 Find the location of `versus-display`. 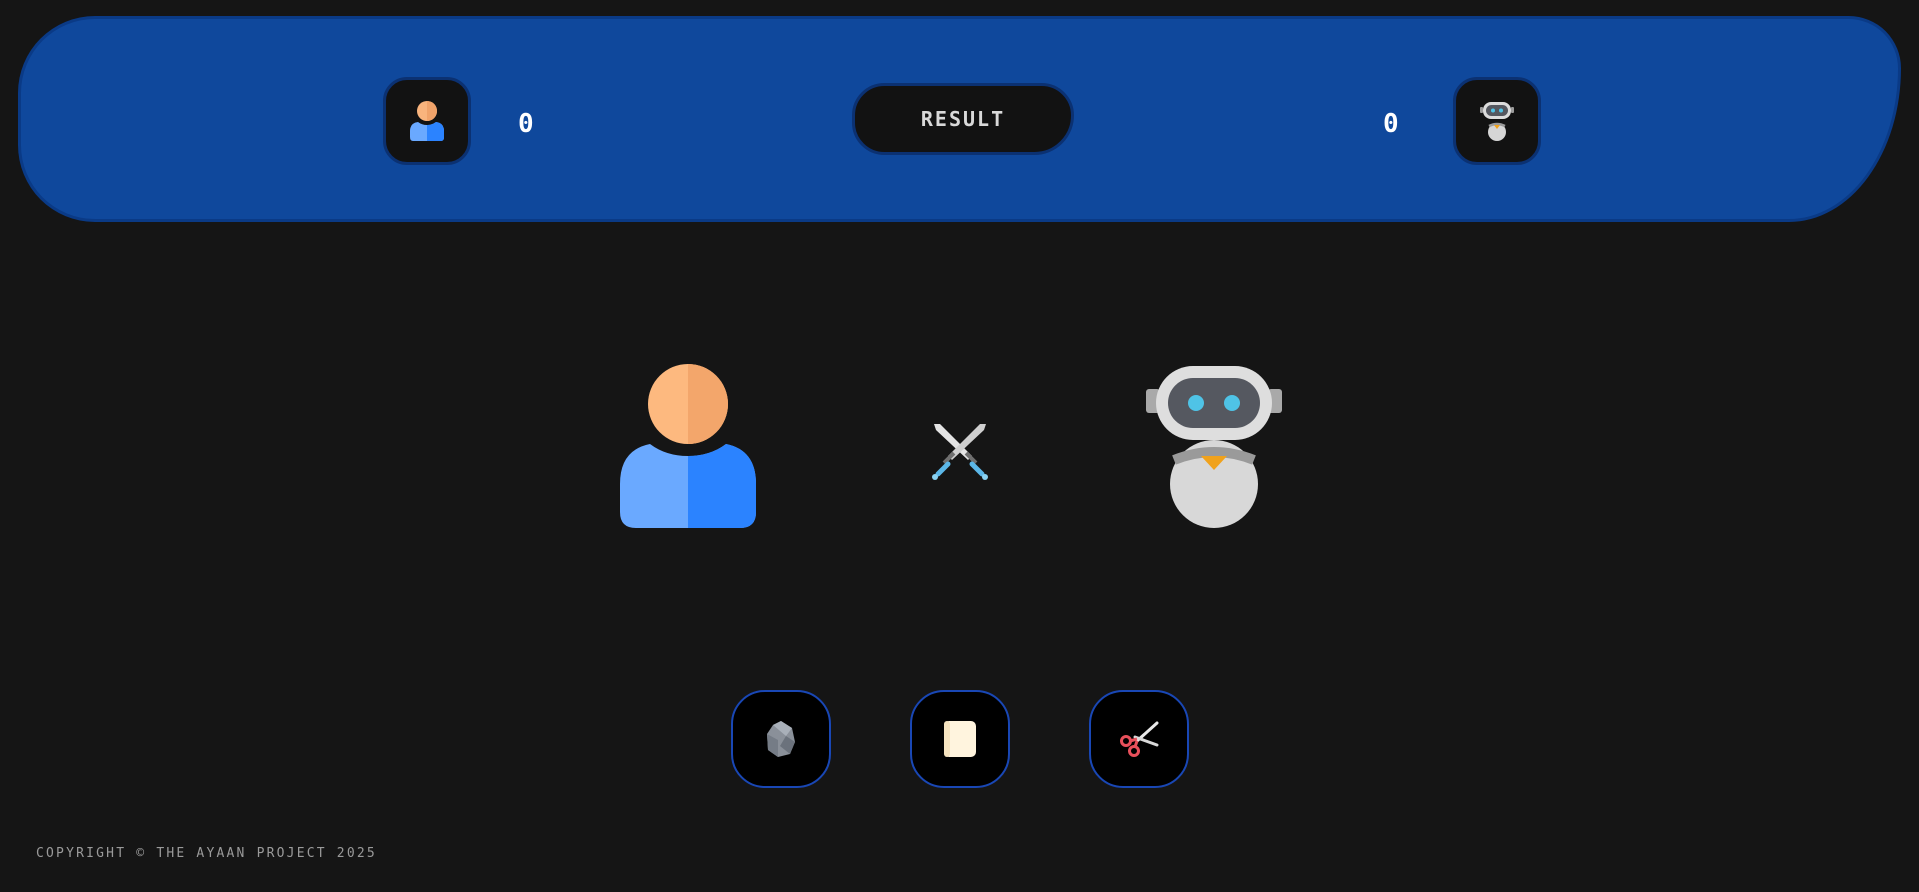

versus-display is located at coordinates (960, 453).